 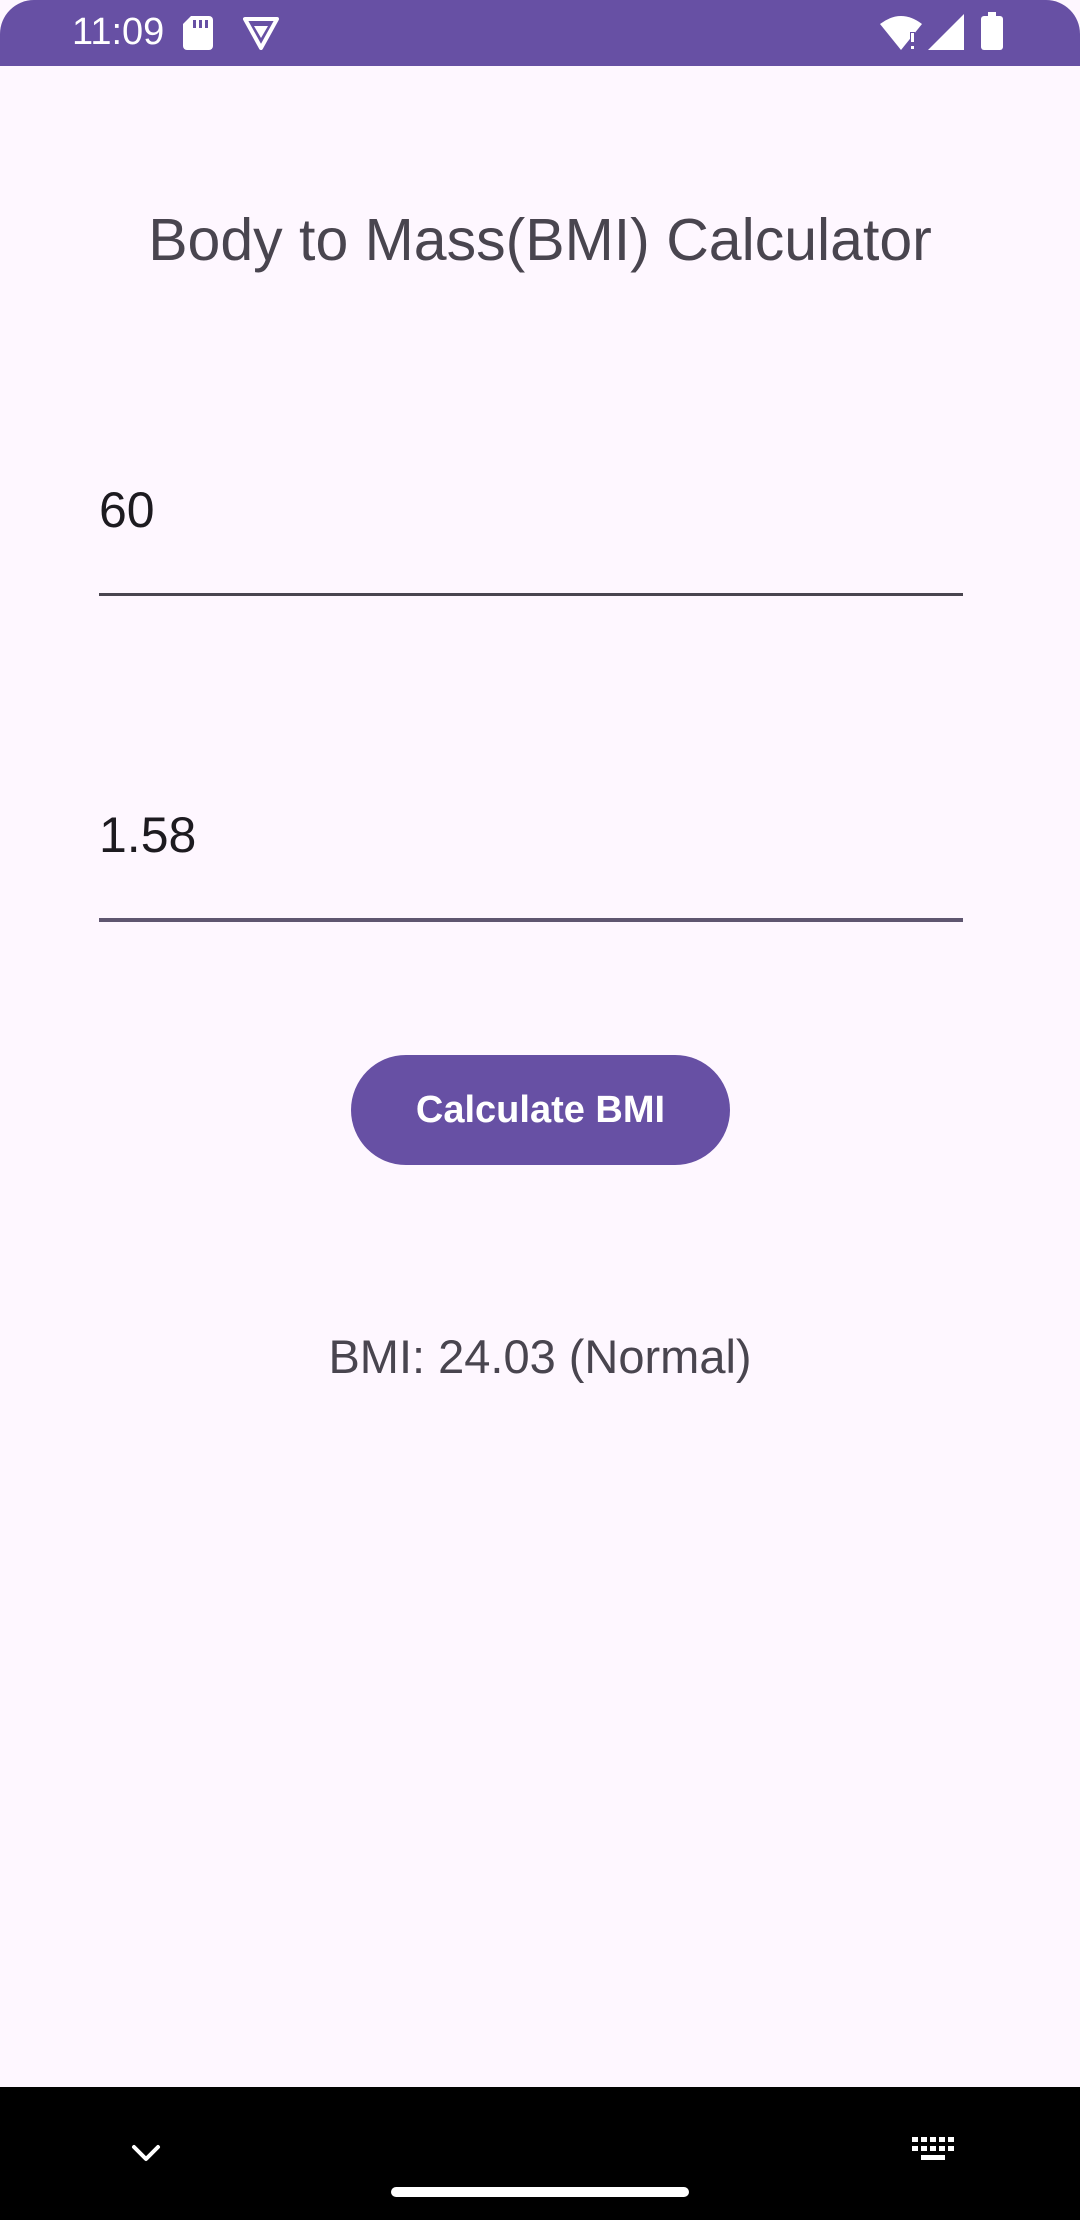 I want to click on calculate-bmi-button: Calculate BMI, so click(x=540, y=1110).